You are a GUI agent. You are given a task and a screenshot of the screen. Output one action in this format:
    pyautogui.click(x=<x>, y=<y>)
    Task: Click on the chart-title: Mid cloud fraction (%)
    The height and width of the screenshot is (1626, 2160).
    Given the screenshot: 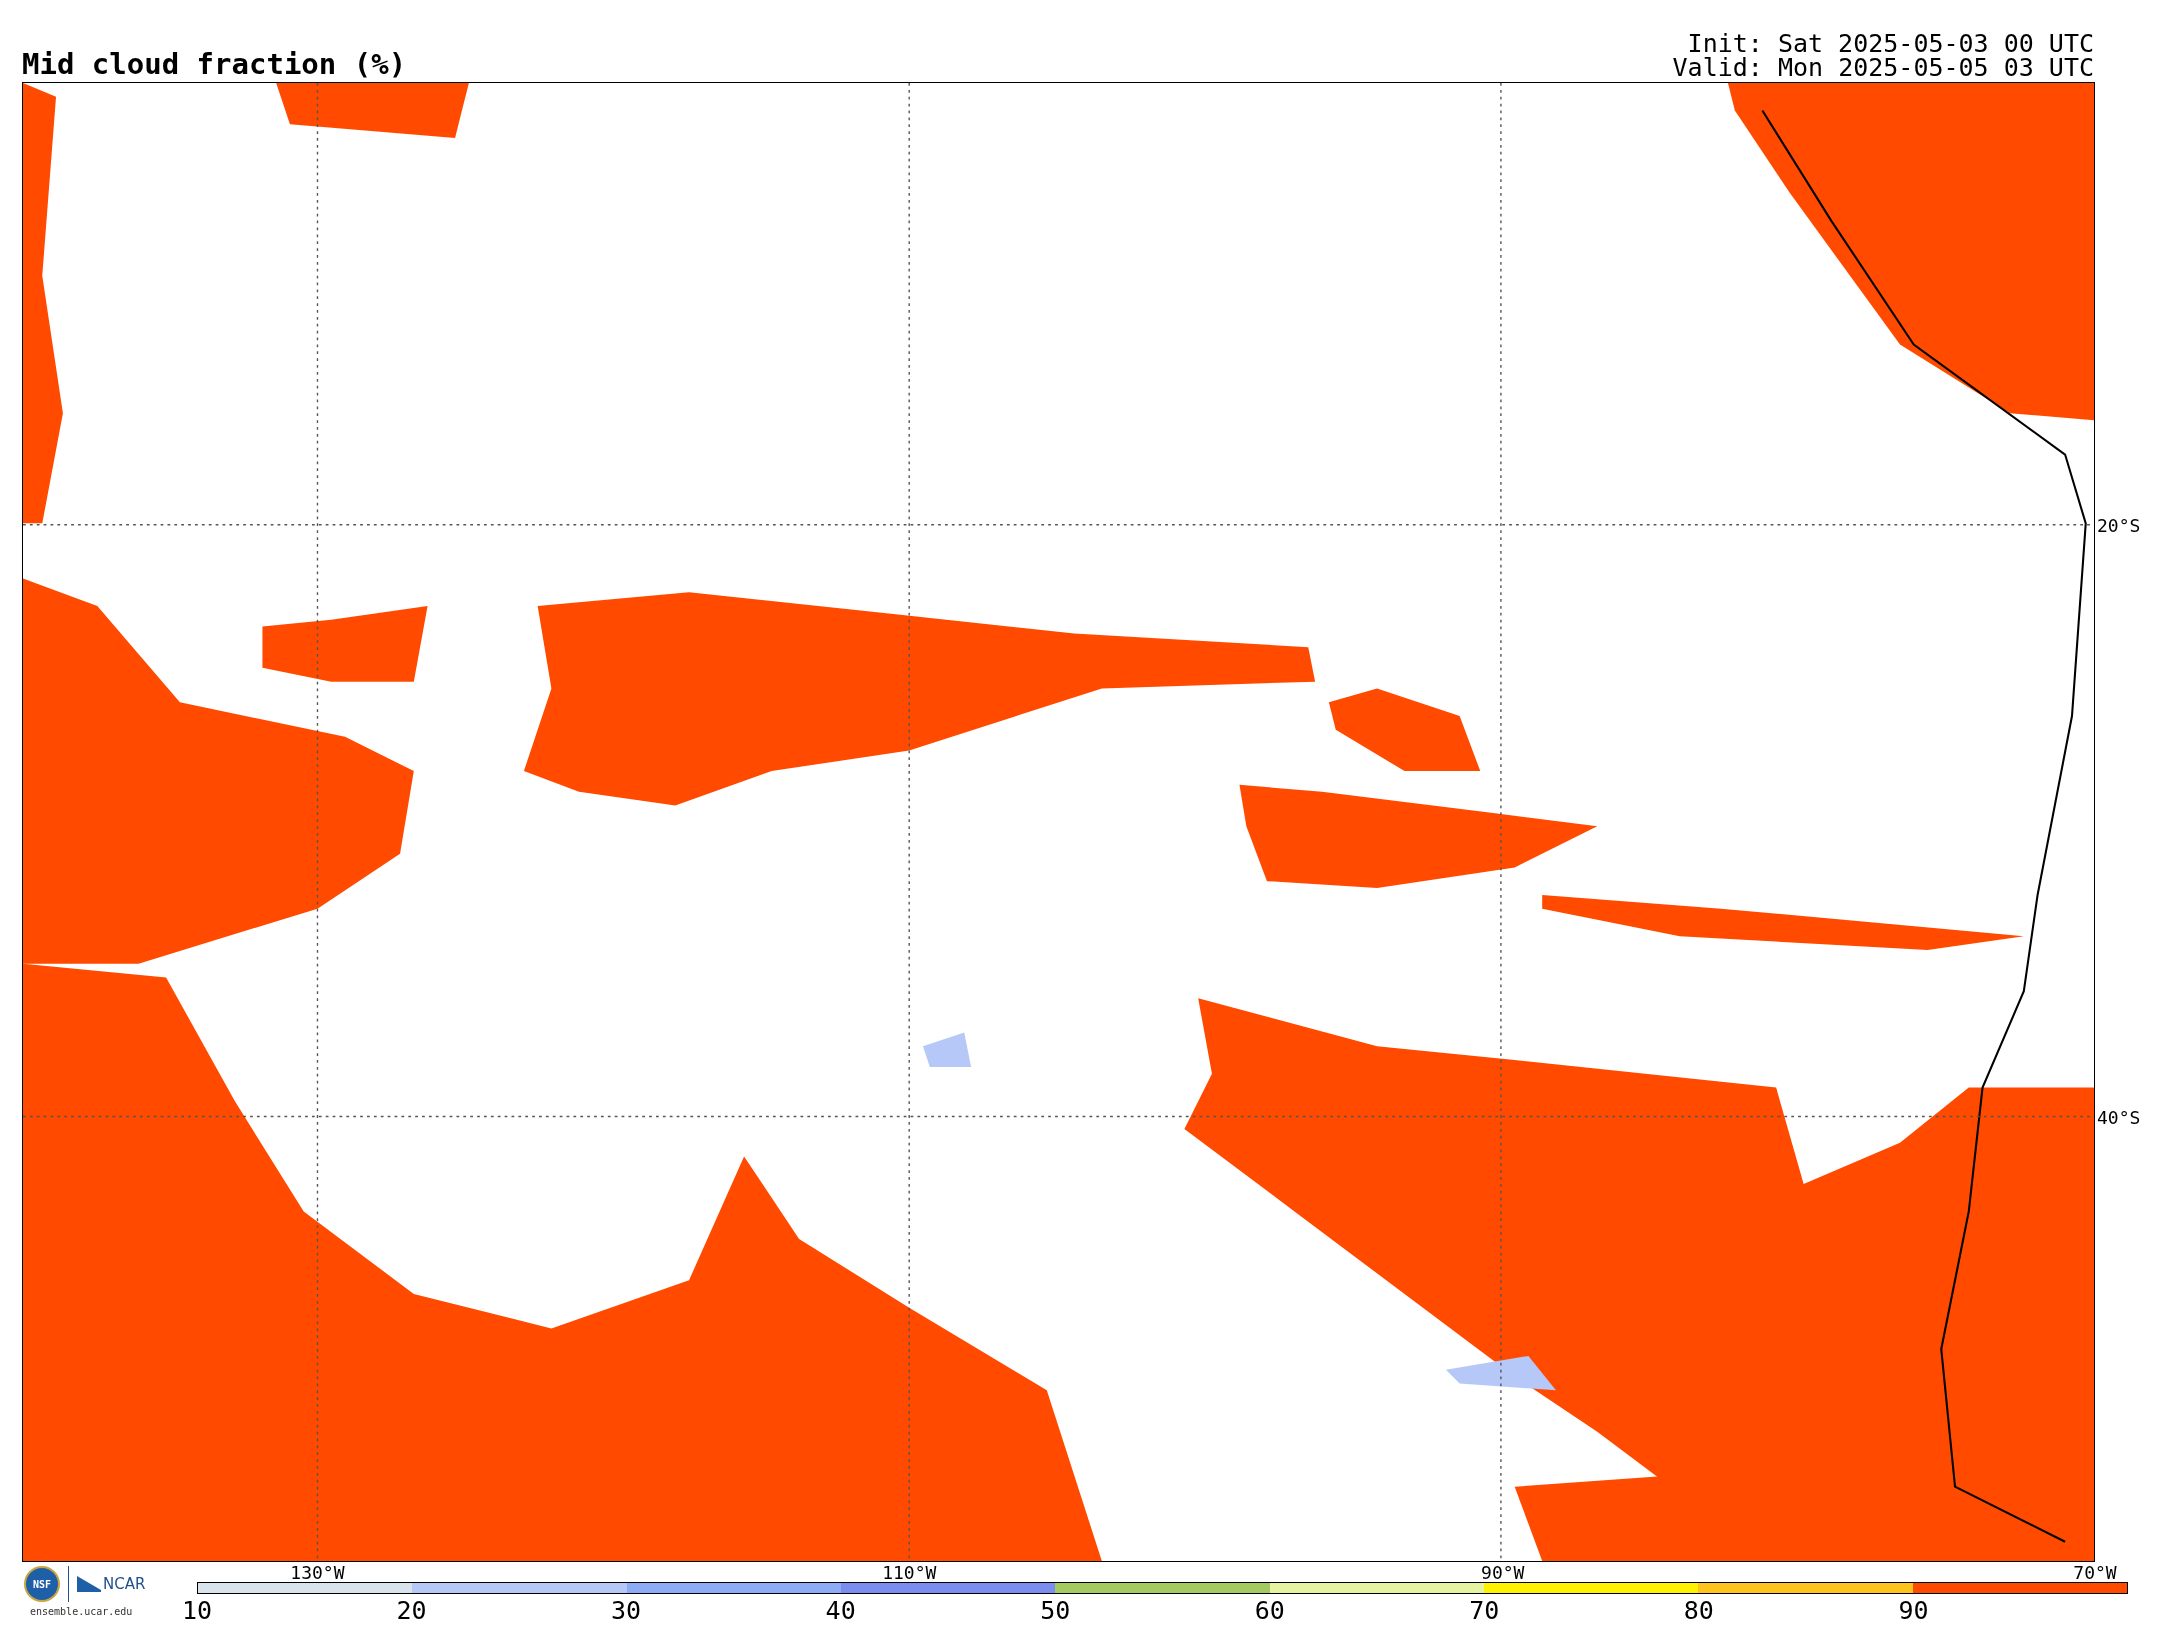 What is the action you would take?
    pyautogui.click(x=214, y=64)
    